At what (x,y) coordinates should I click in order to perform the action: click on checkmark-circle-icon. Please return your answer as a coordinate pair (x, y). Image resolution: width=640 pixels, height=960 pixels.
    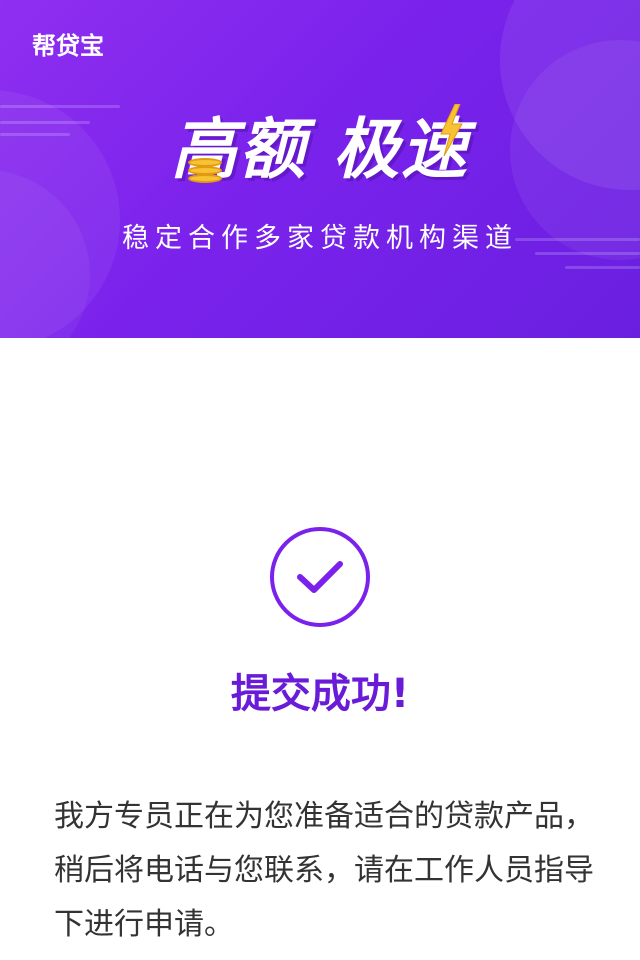
    Looking at the image, I should click on (320, 577).